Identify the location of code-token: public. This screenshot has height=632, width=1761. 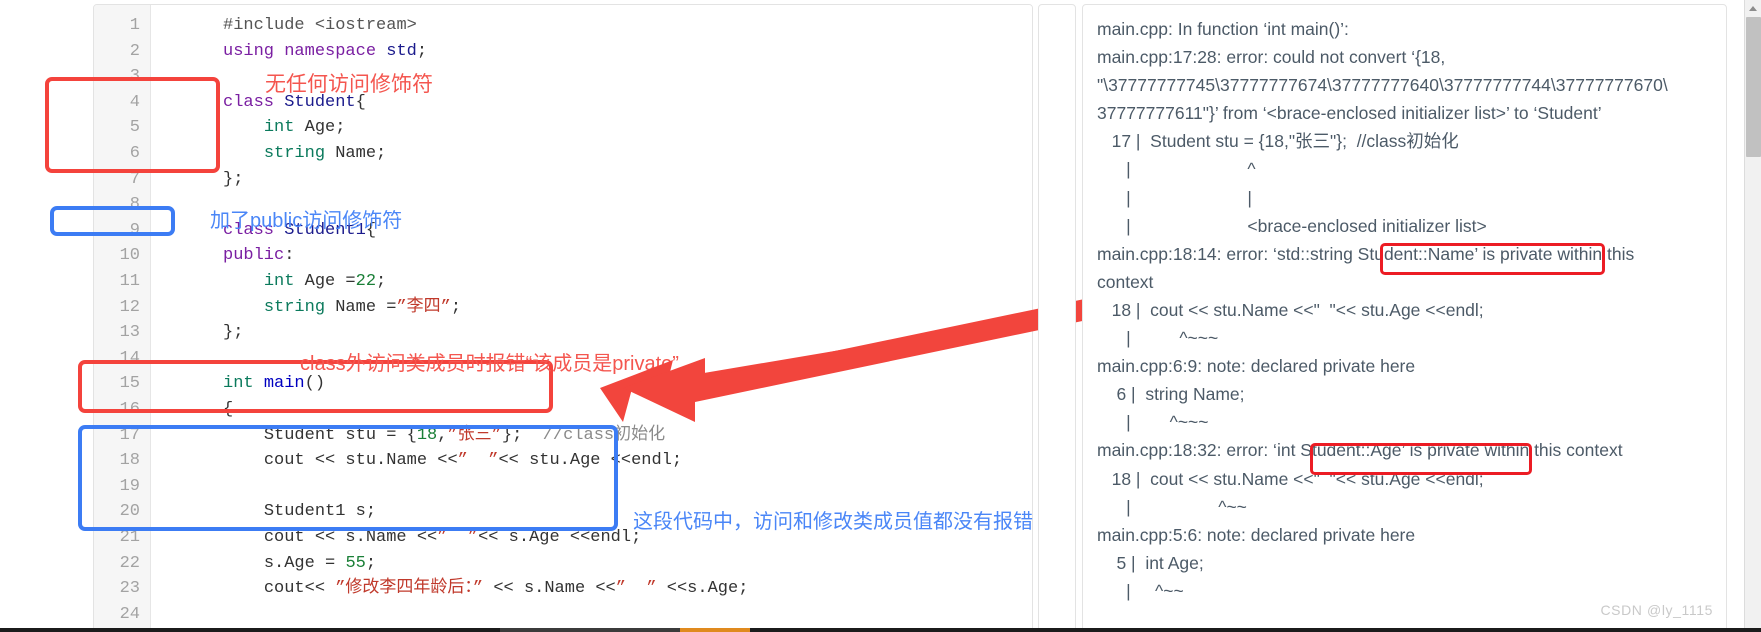
(254, 256).